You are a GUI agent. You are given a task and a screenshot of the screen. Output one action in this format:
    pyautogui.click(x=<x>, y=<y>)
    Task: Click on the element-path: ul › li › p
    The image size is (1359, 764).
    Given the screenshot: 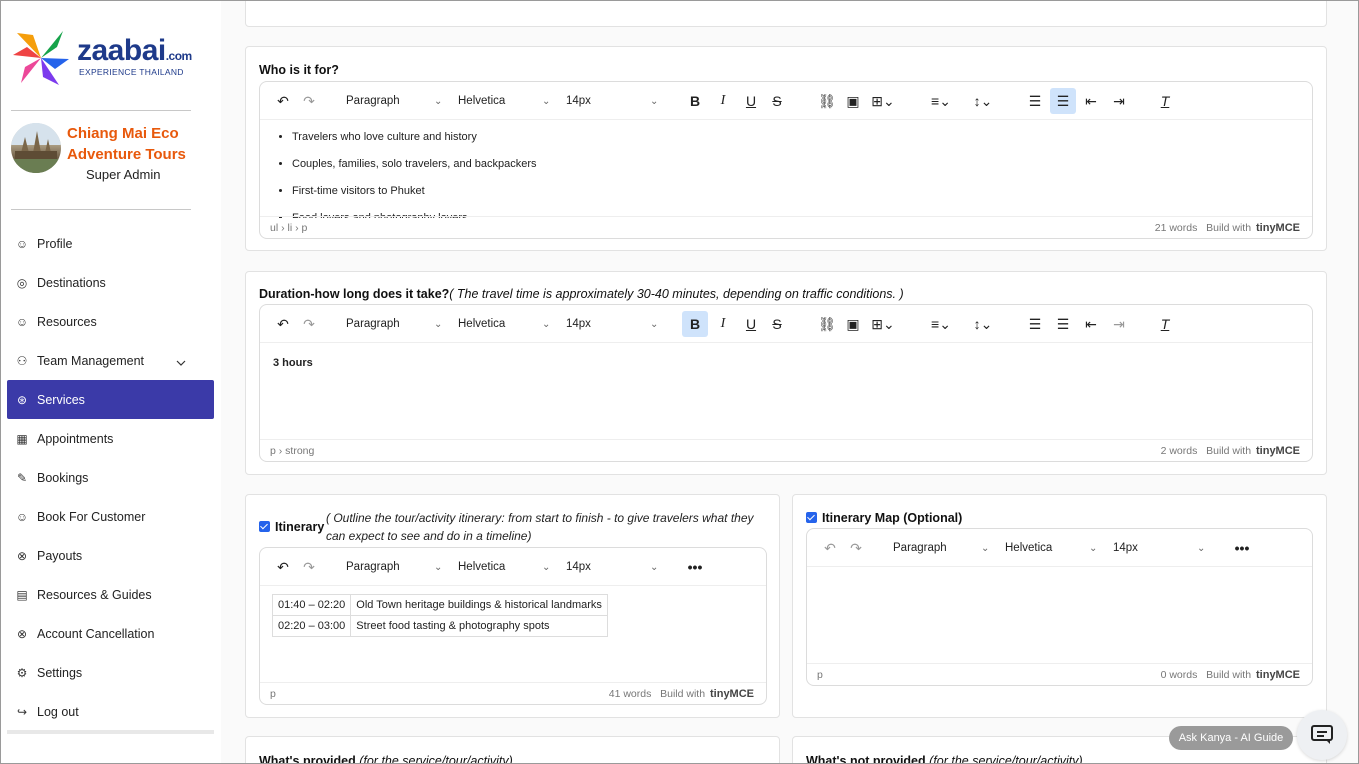 What is the action you would take?
    pyautogui.click(x=288, y=228)
    